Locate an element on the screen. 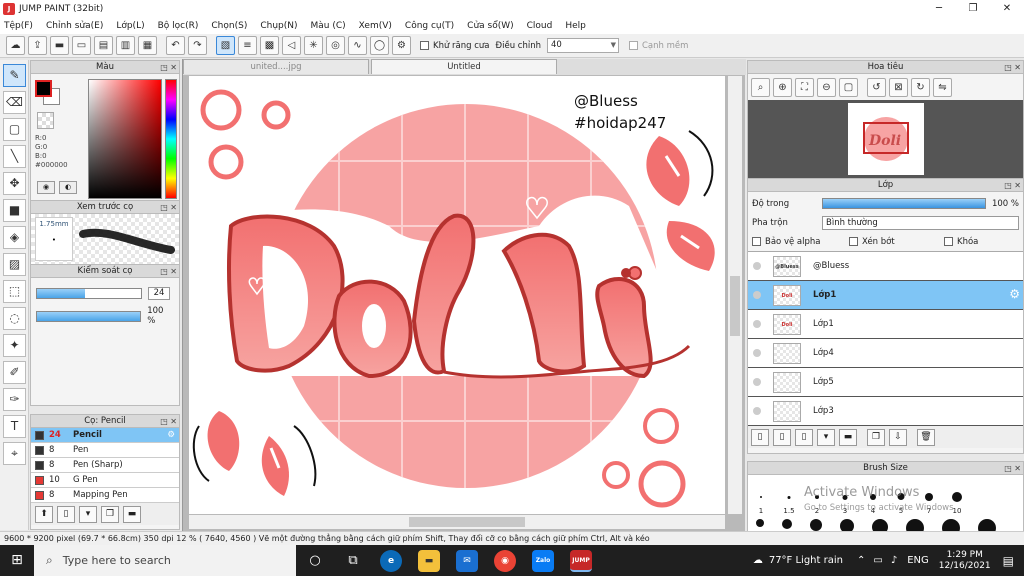  actual-size-icon: ▢ is located at coordinates (848, 87).